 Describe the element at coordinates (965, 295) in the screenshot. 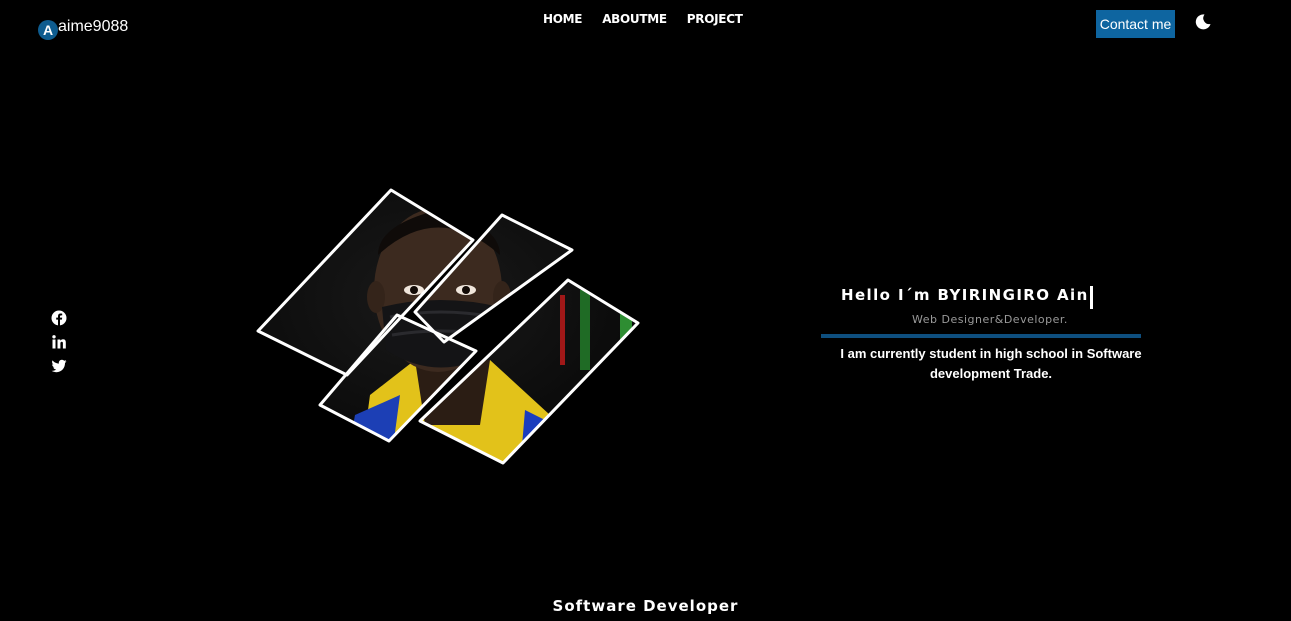

I see `hero-greeting: Hello I´m BYIRINGIRO Ain` at that location.